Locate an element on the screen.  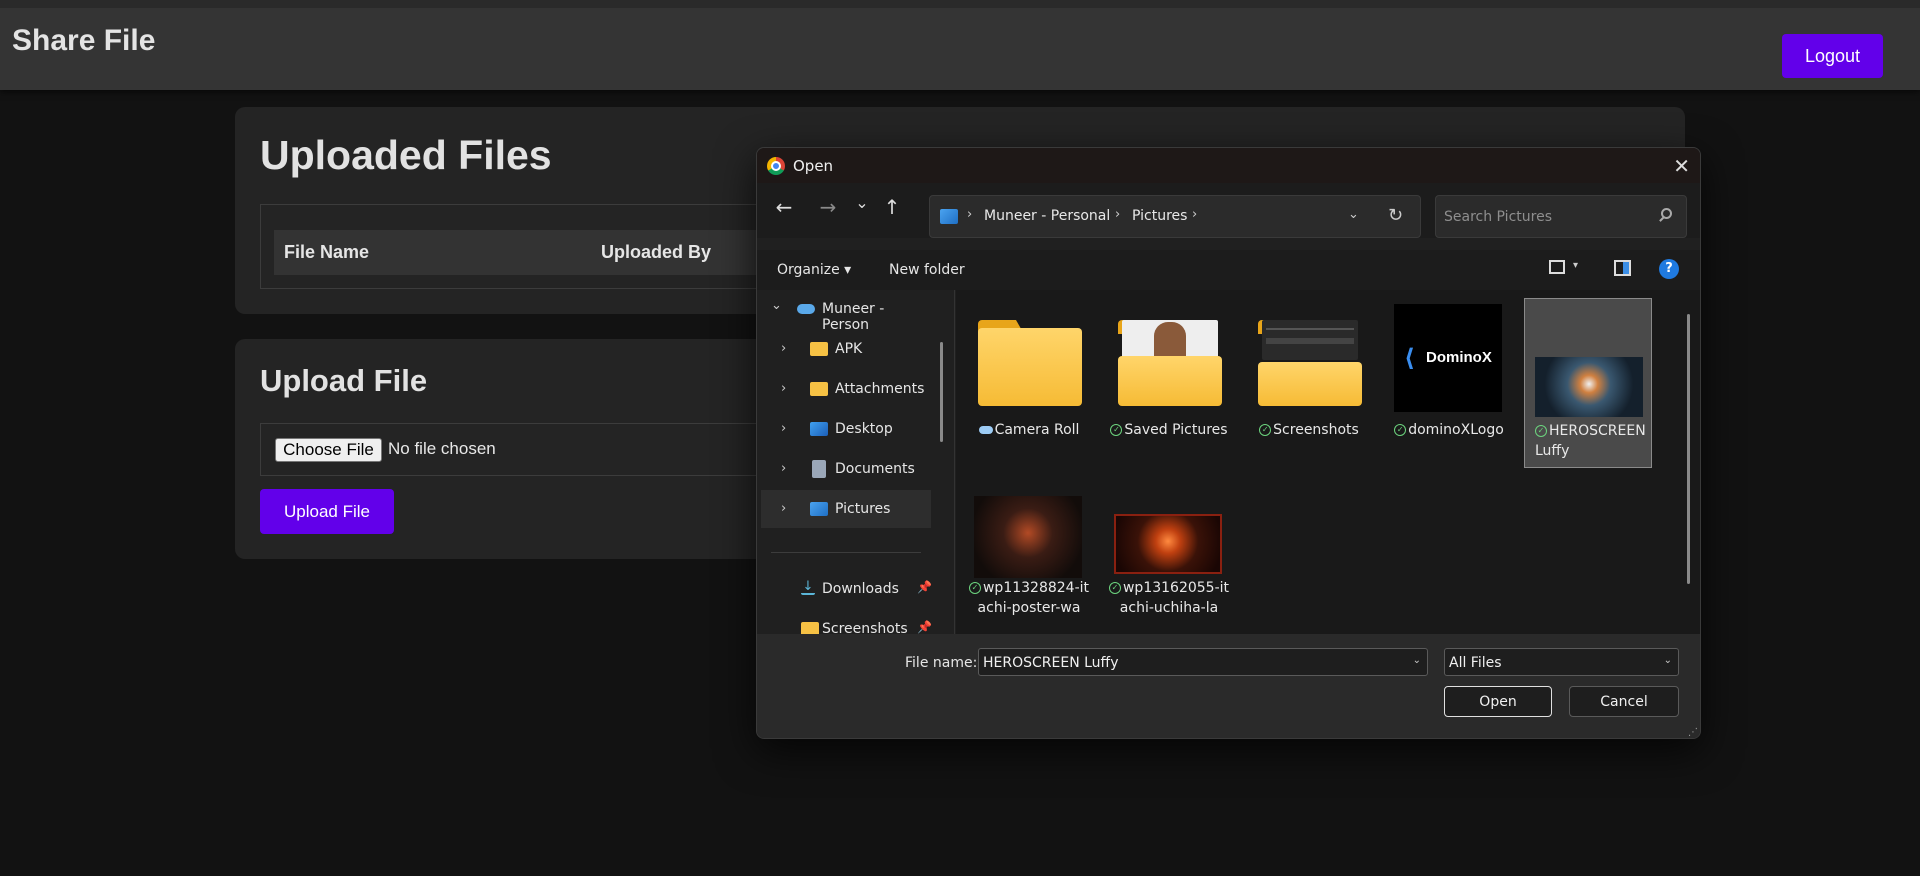
up-arrow-icon: ↑ is located at coordinates (892, 207).